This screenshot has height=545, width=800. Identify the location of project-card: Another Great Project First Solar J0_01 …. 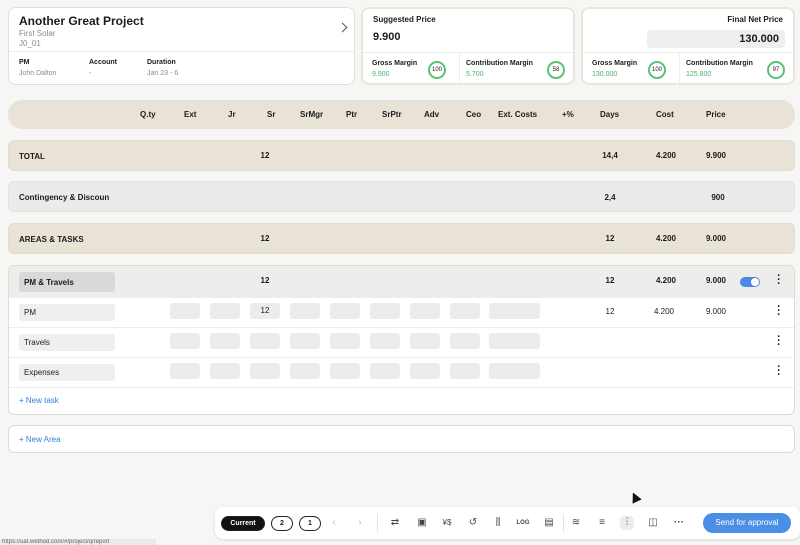
(181, 46).